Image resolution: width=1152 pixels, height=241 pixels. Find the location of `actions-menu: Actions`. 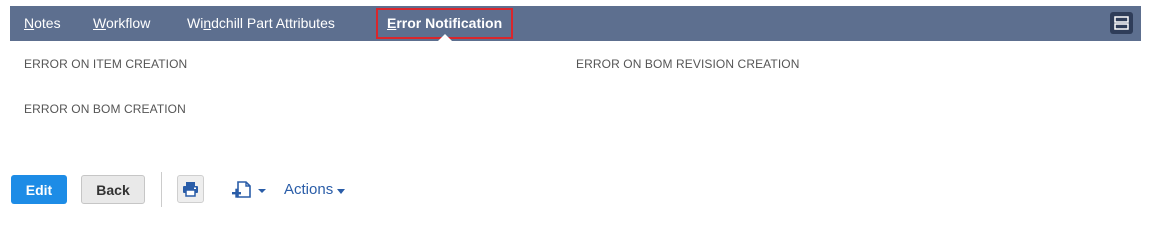

actions-menu: Actions is located at coordinates (315, 190).